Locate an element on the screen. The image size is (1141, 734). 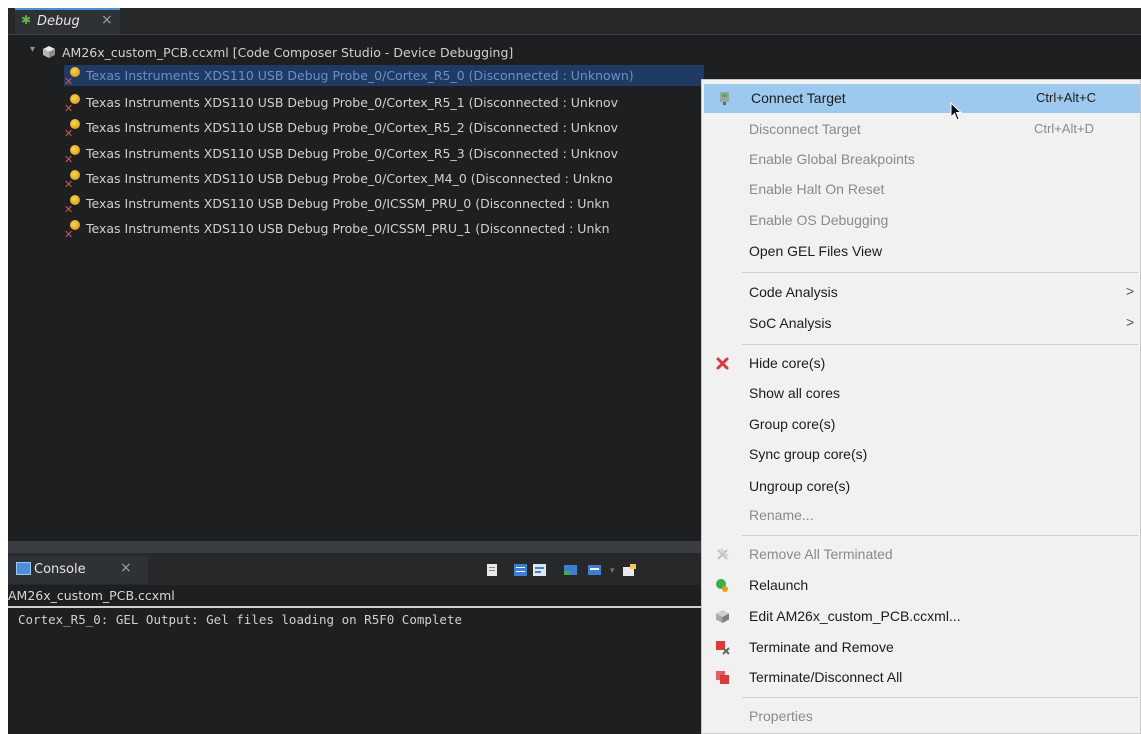
menu-item-label: Relaunch is located at coordinates (779, 585).